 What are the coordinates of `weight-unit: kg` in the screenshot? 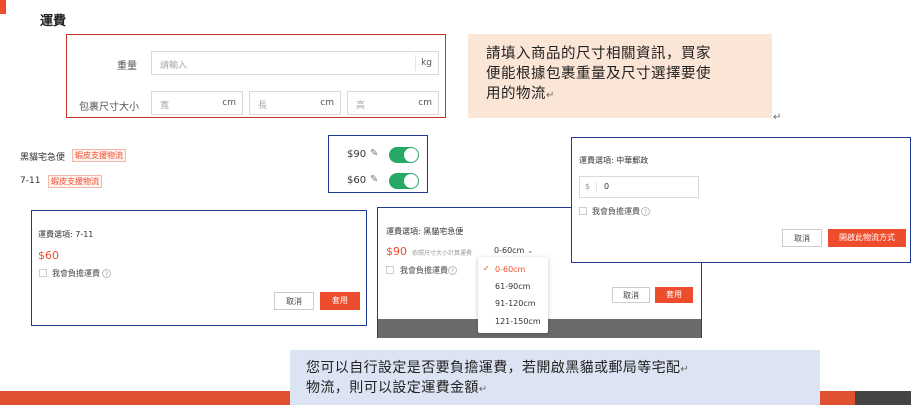 It's located at (426, 63).